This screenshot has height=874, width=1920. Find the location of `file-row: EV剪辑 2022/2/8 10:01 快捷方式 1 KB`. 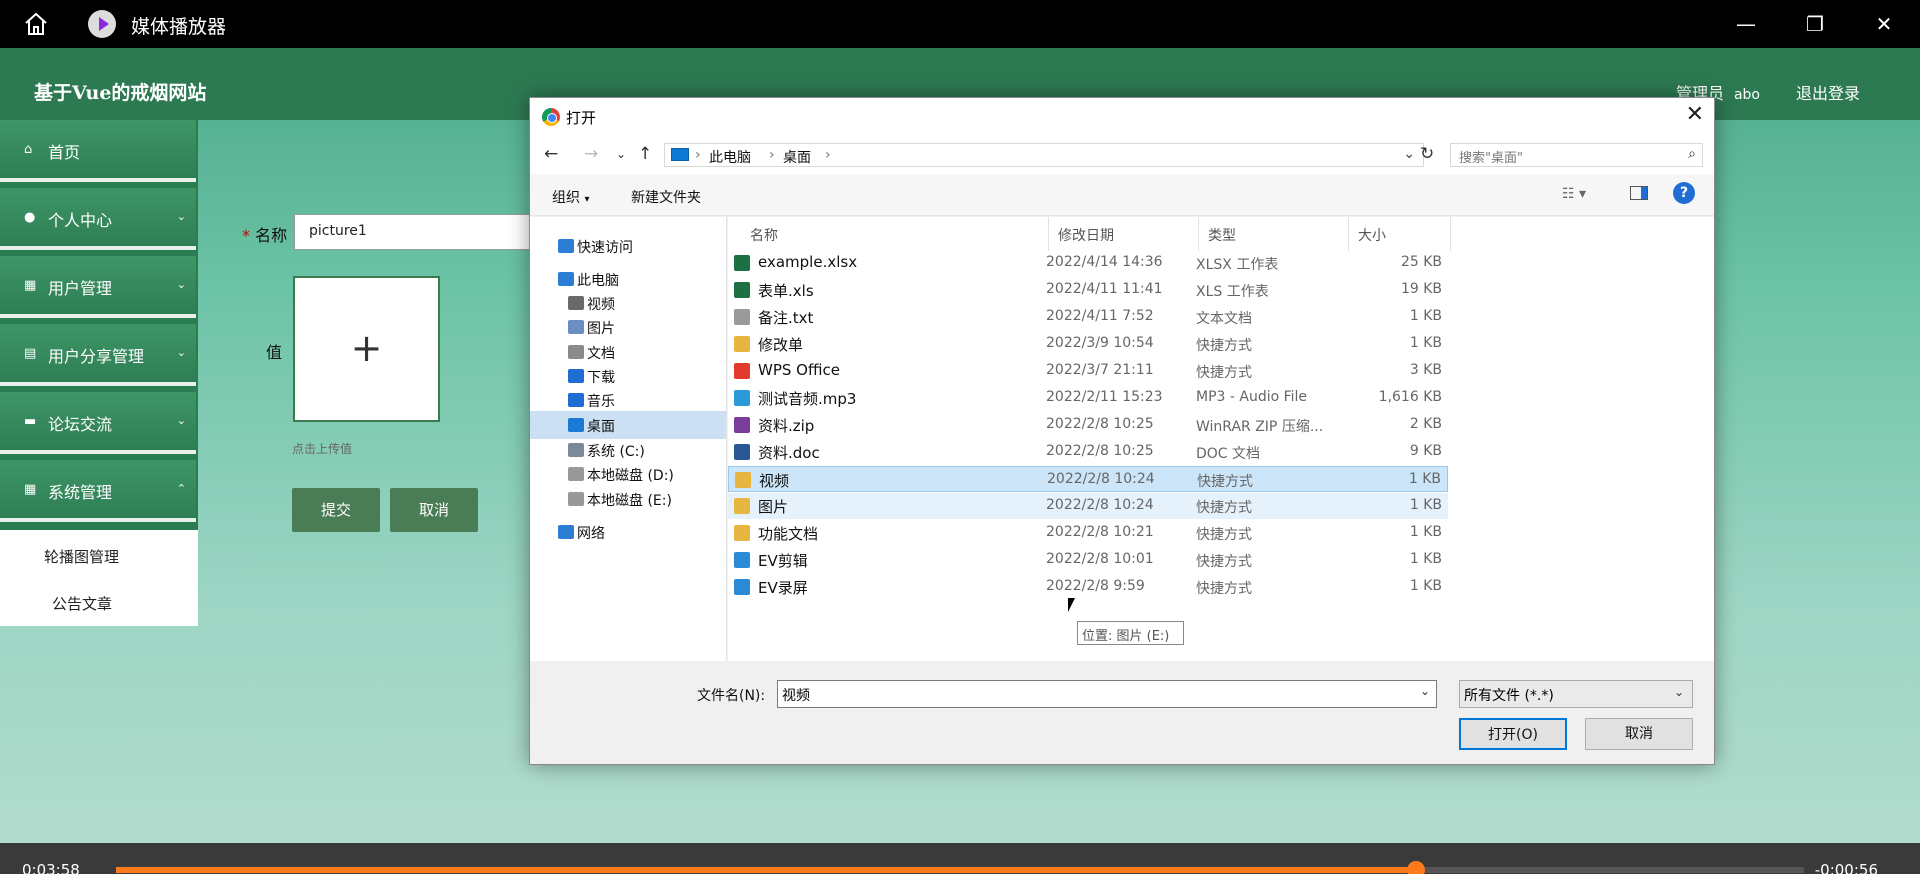

file-row: EV剪辑 2022/2/8 10:01 快捷方式 1 KB is located at coordinates (1088, 560).